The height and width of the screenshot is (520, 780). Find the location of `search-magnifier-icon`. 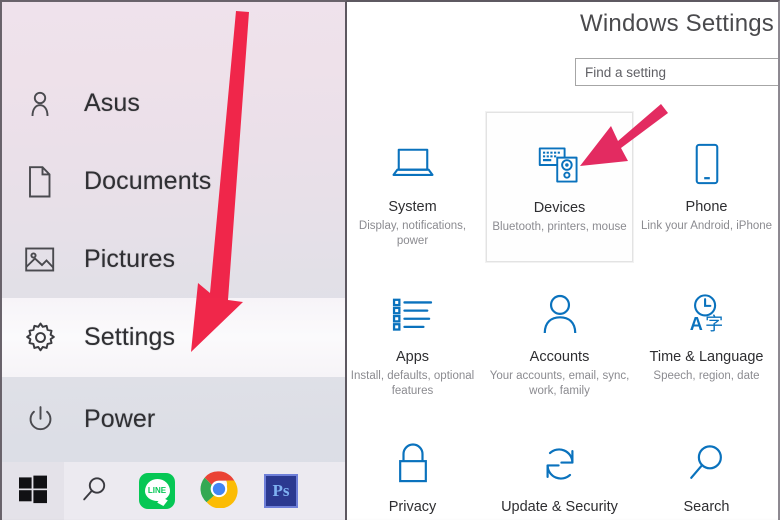

search-magnifier-icon is located at coordinates (707, 464).